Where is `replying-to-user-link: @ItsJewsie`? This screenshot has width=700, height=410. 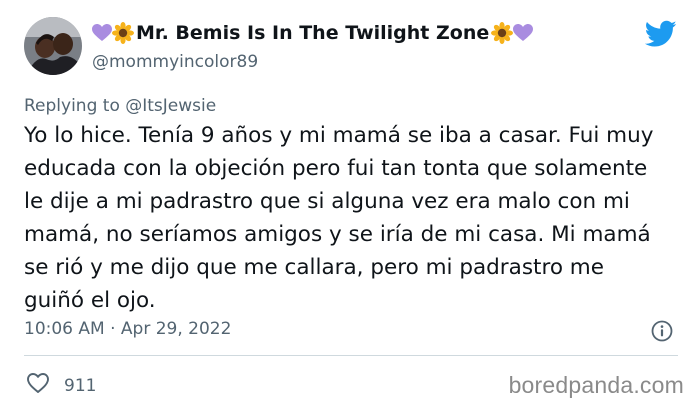 replying-to-user-link: @ItsJewsie is located at coordinates (170, 106).